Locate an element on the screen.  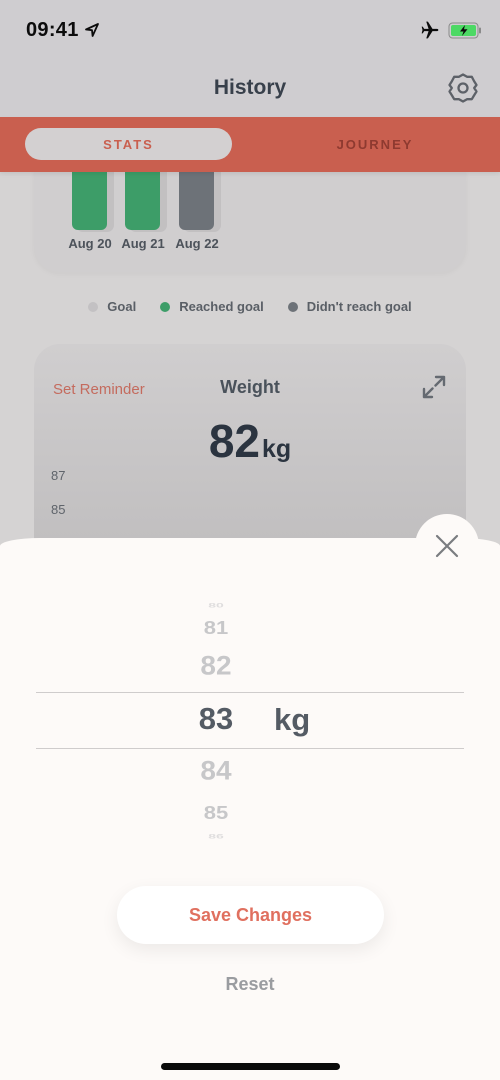
weight-unit: kg is located at coordinates (276, 449).